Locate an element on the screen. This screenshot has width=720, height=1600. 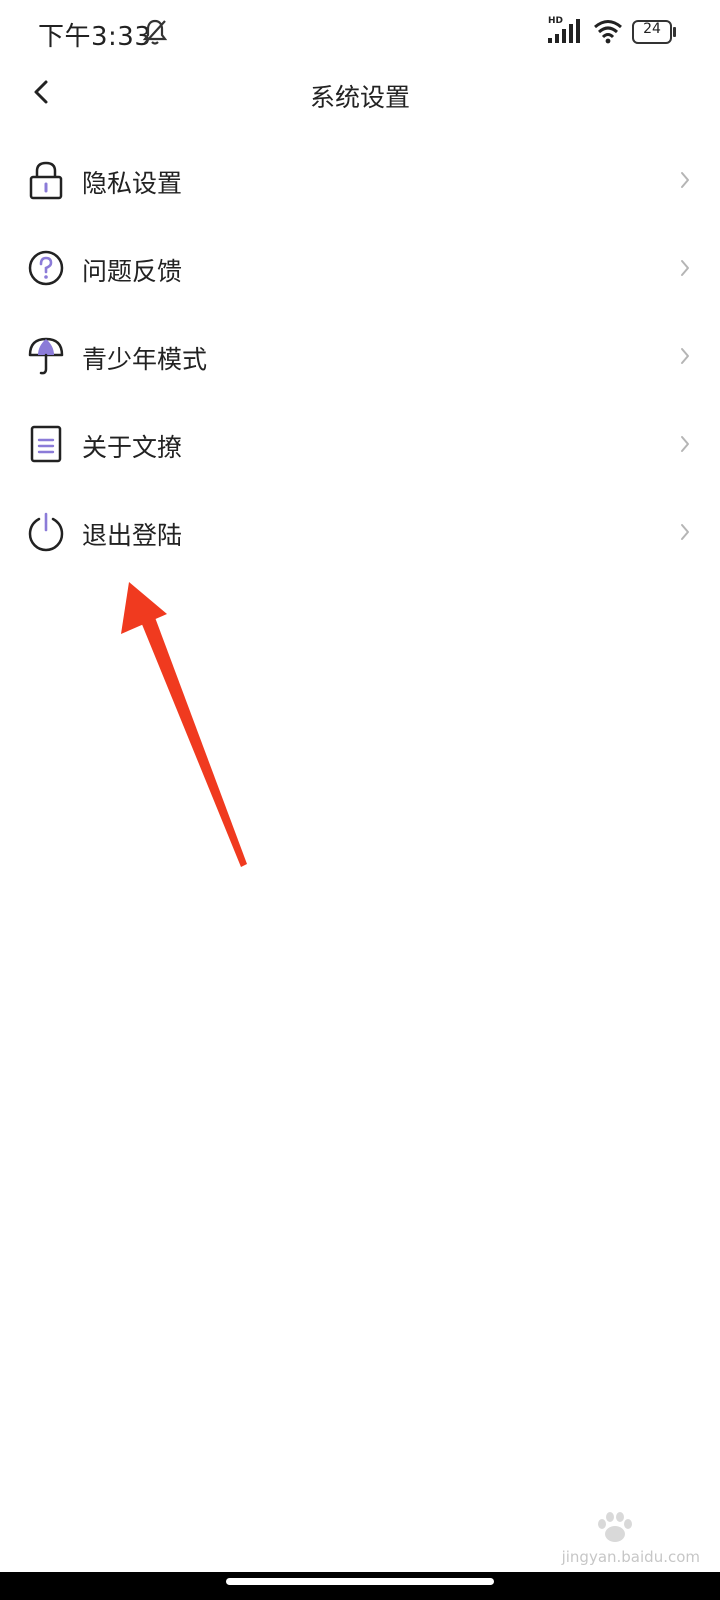
battery-level: 24 is located at coordinates (652, 29).